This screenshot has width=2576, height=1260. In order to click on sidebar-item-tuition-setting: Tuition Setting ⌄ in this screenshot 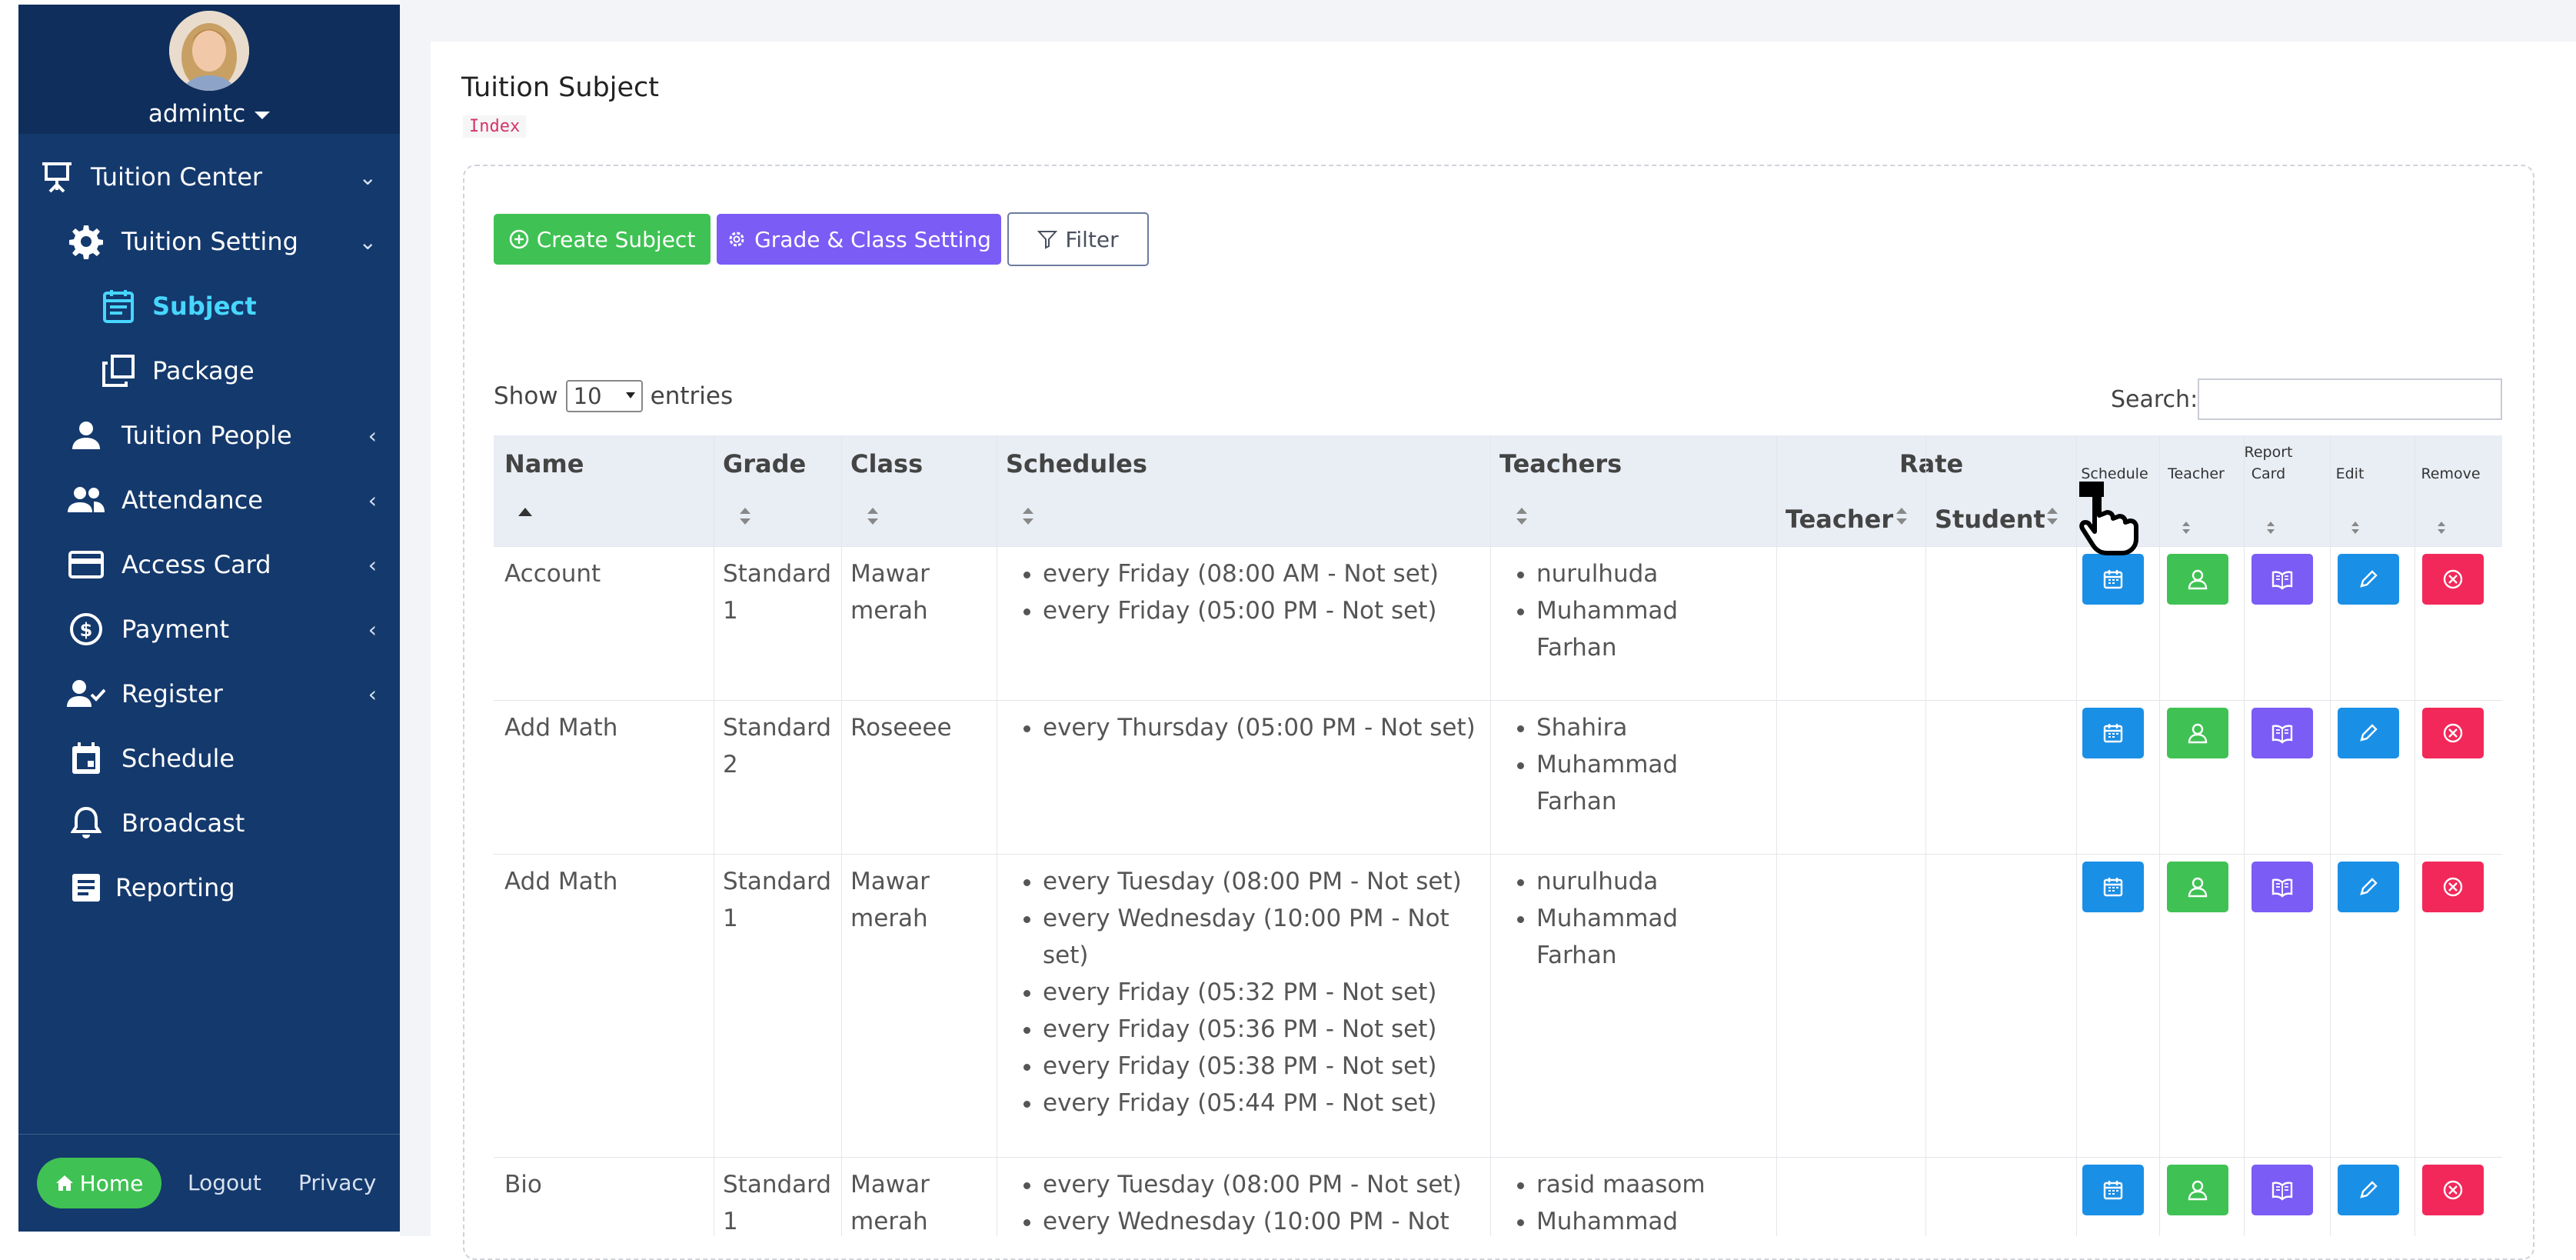, I will do `click(209, 241)`.